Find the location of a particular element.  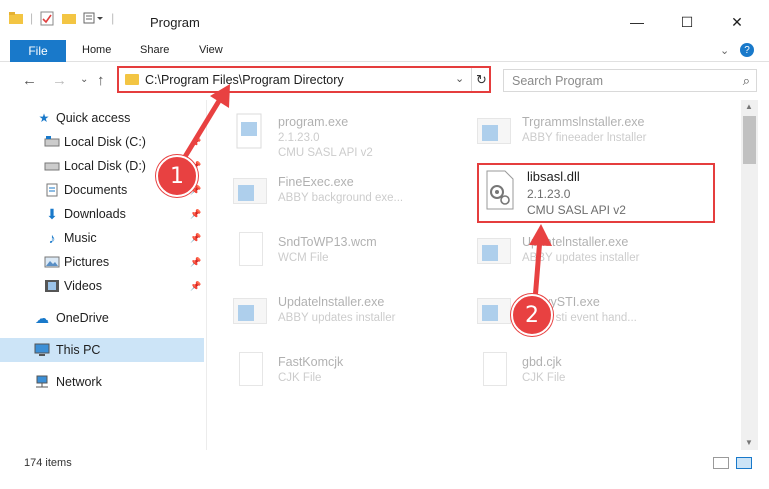

arrow-2-head is located at coordinates (540, 235).